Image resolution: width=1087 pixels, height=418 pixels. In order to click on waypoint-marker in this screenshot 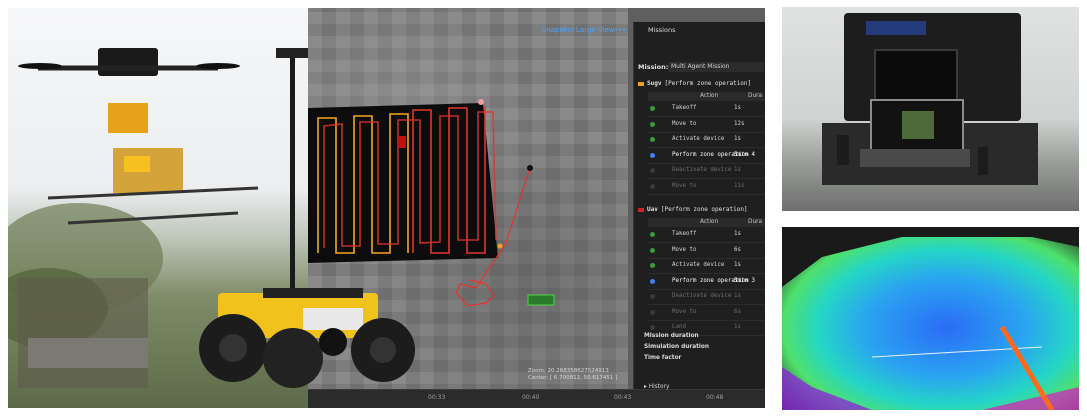, I will do `click(530, 168)`.